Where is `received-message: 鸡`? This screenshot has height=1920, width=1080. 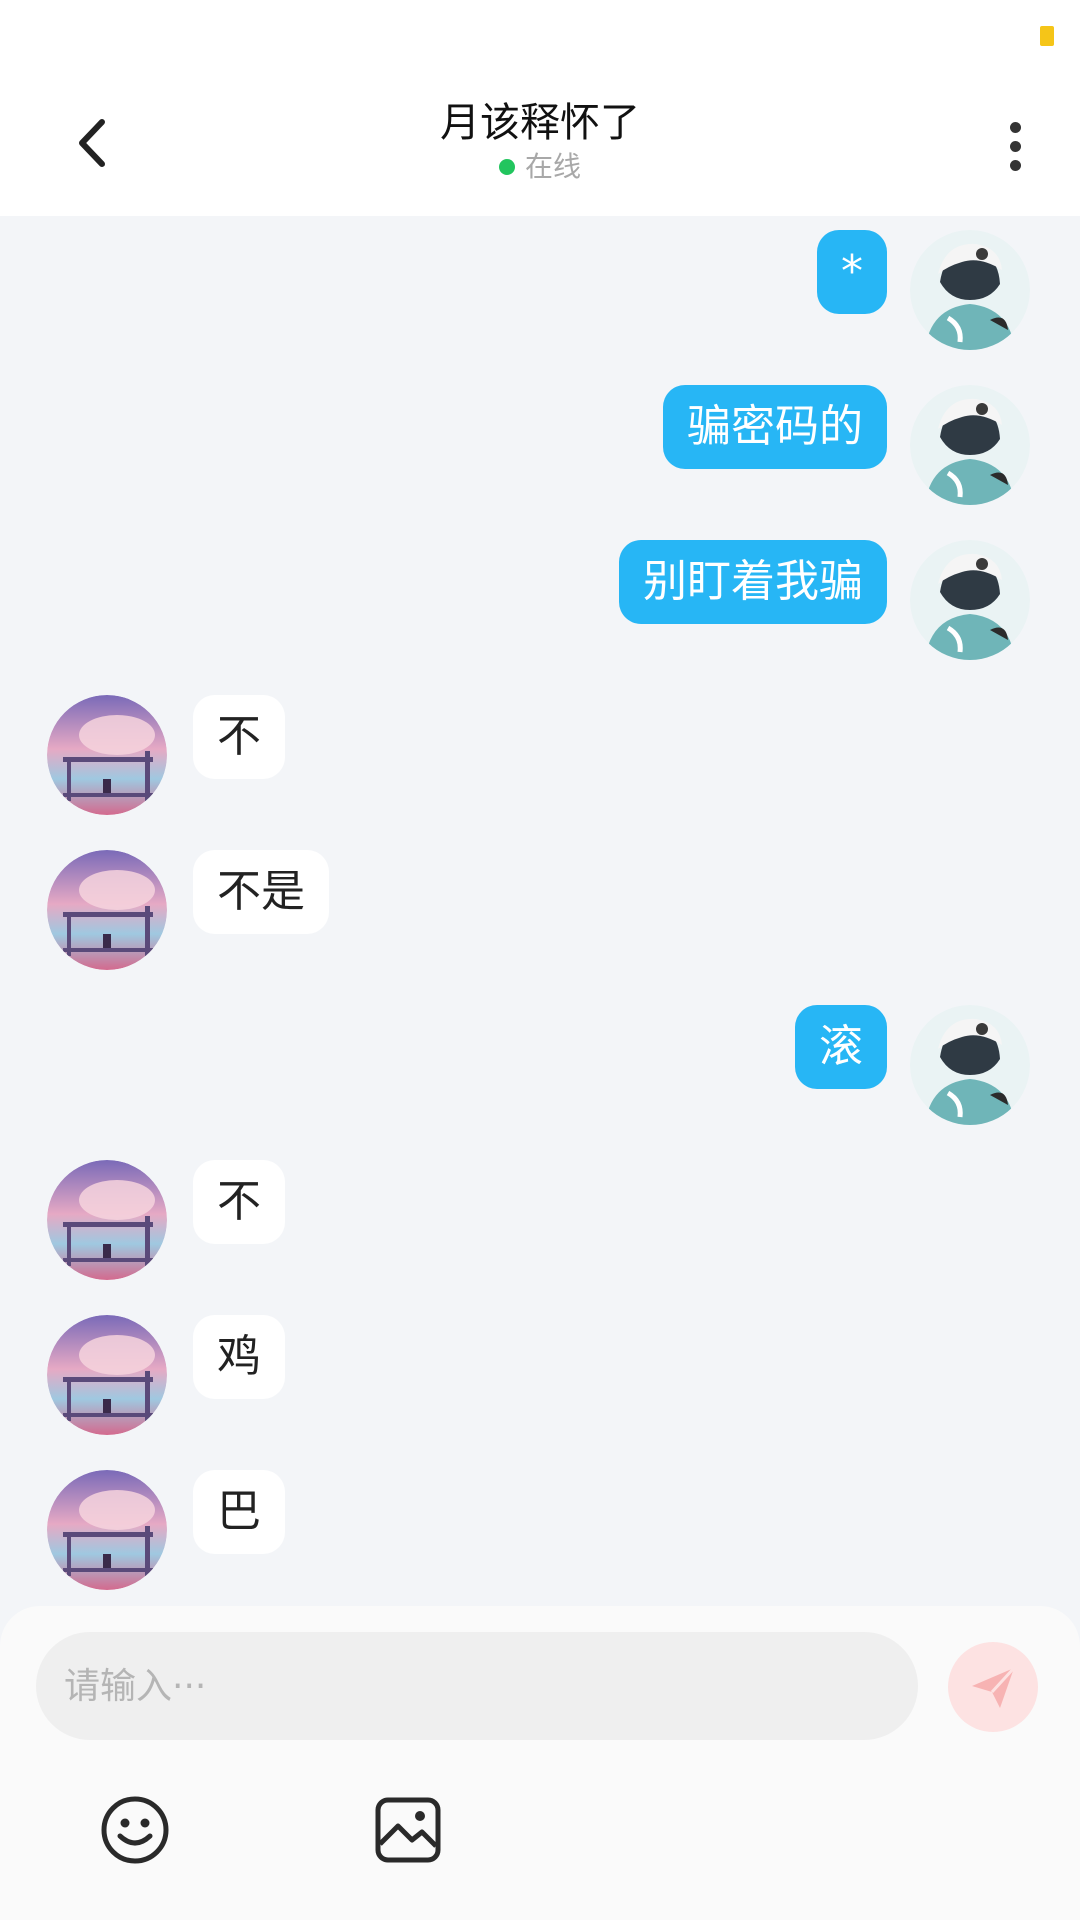
received-message: 鸡 is located at coordinates (540, 1368).